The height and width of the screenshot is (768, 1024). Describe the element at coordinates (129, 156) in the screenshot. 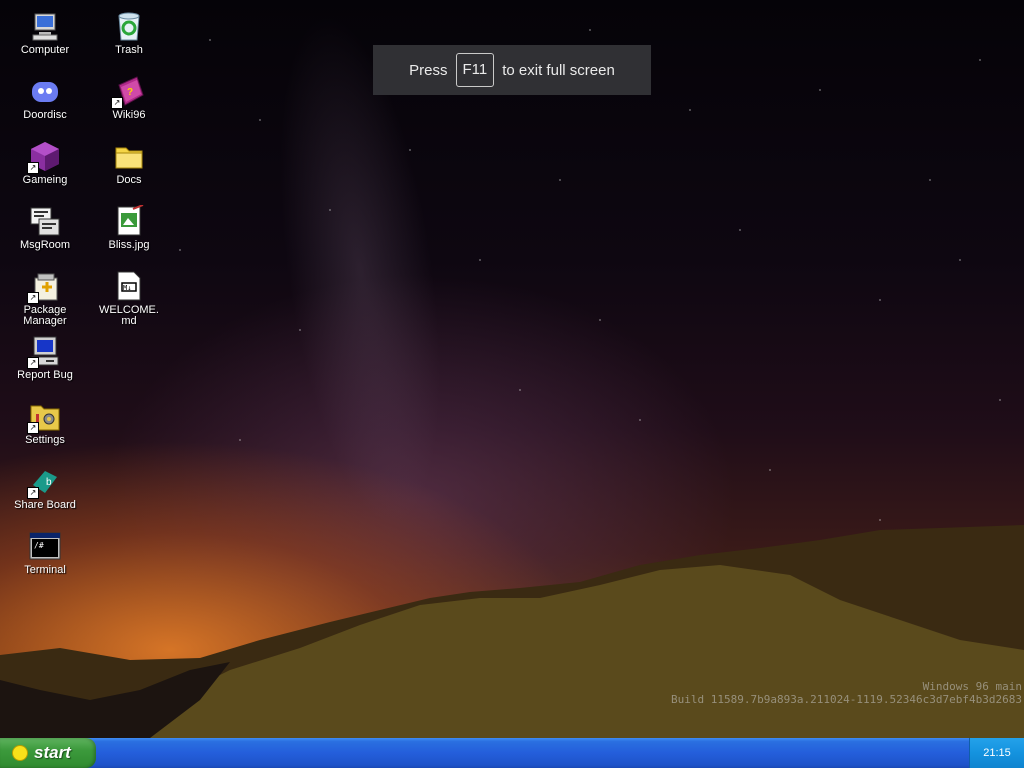

I see `folder-icon` at that location.